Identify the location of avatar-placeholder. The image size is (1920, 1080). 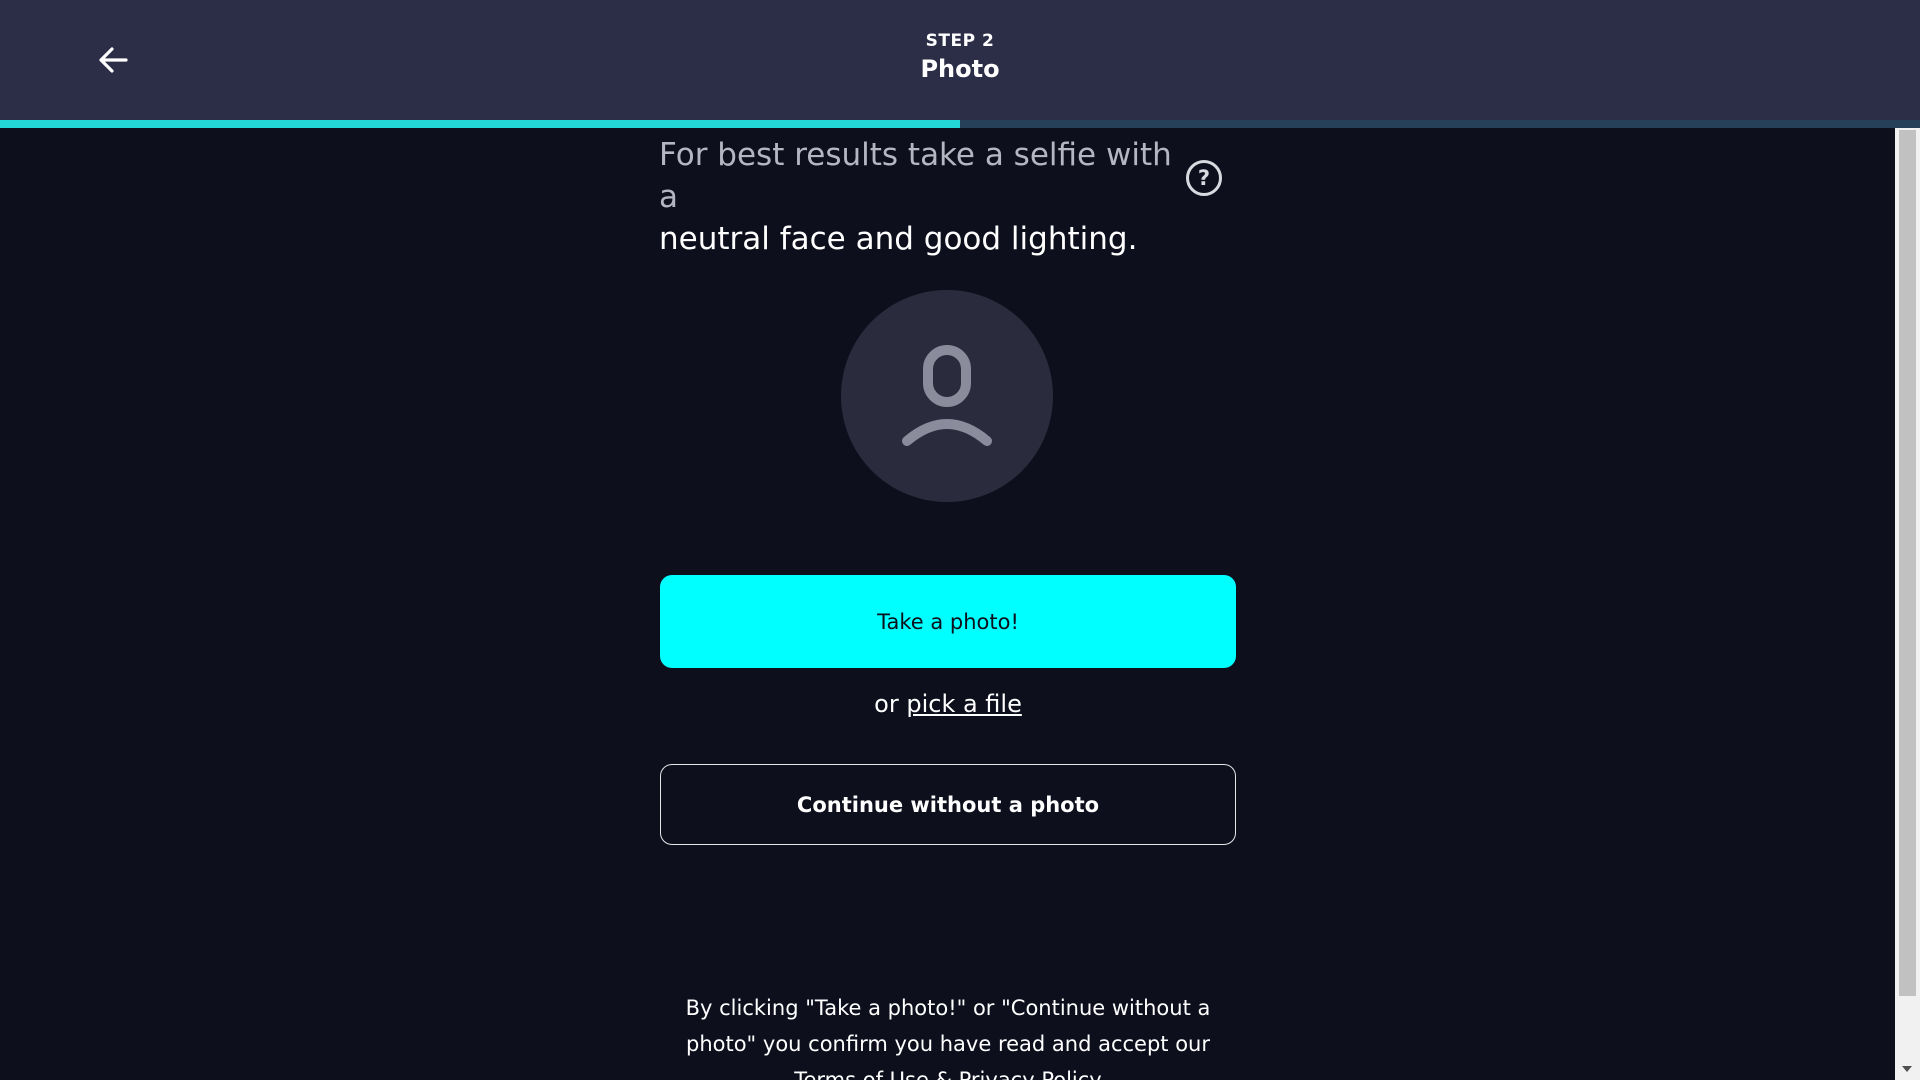
(947, 396).